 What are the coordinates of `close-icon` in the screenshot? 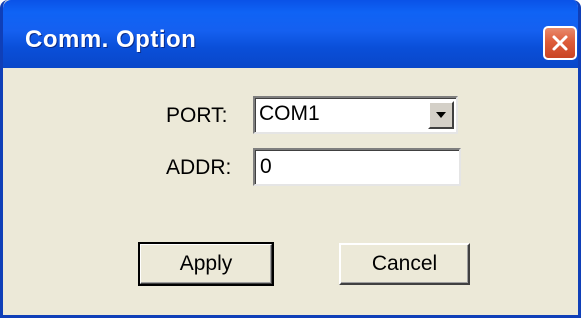 It's located at (560, 43).